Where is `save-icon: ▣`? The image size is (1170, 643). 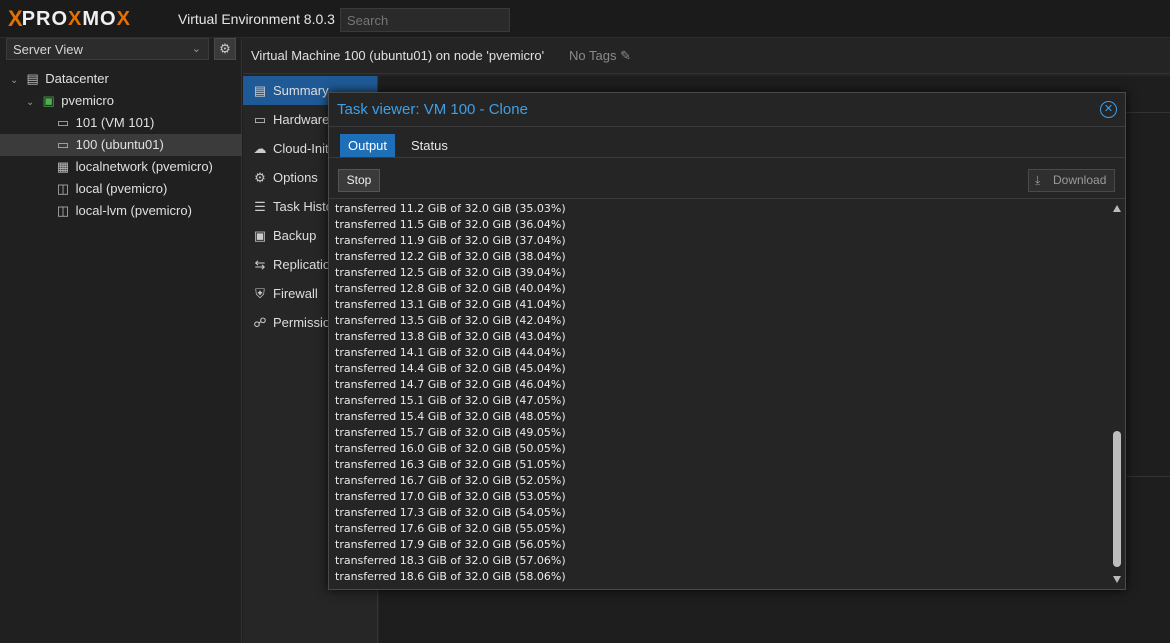
save-icon: ▣ is located at coordinates (260, 235).